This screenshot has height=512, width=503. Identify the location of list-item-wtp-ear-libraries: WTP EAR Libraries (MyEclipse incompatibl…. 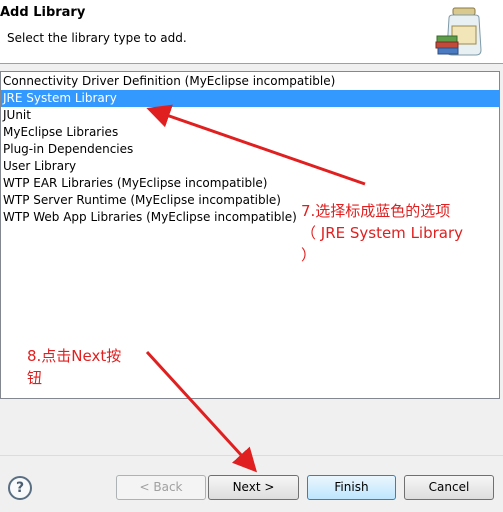
(250, 183).